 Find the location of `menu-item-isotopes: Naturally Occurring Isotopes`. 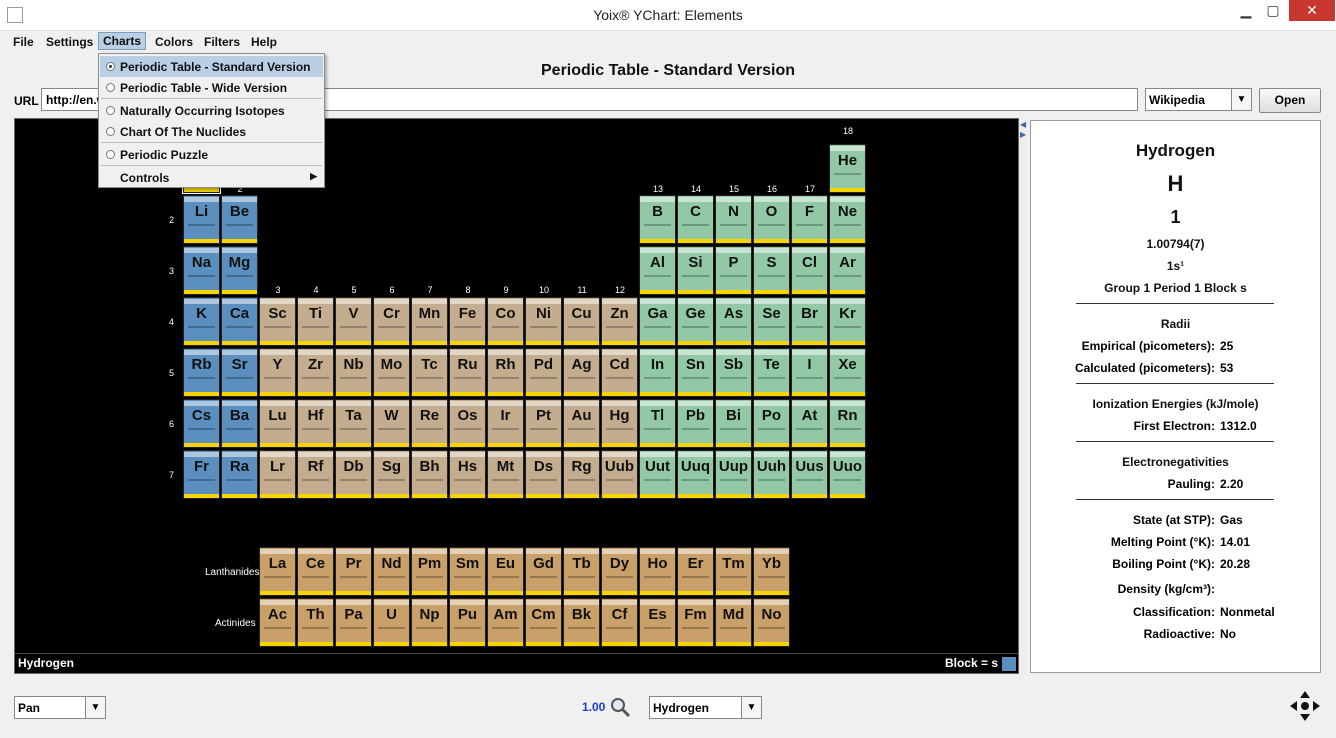

menu-item-isotopes: Naturally Occurring Isotopes is located at coordinates (211, 110).